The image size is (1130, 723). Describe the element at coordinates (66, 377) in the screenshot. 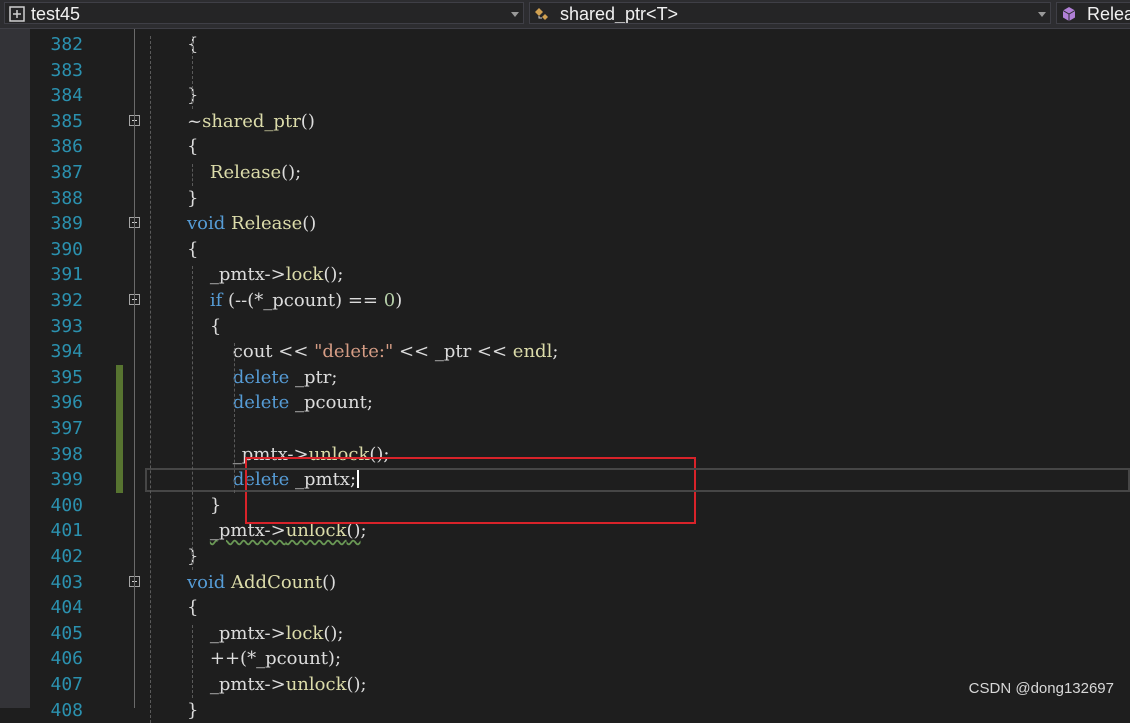

I see `line-number: 395` at that location.